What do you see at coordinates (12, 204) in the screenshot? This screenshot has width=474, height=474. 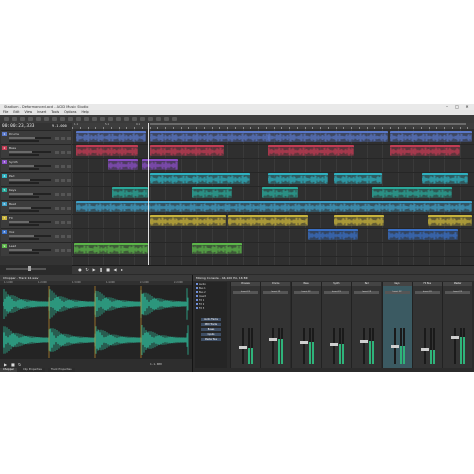 I see `track-name: Beat` at bounding box center [12, 204].